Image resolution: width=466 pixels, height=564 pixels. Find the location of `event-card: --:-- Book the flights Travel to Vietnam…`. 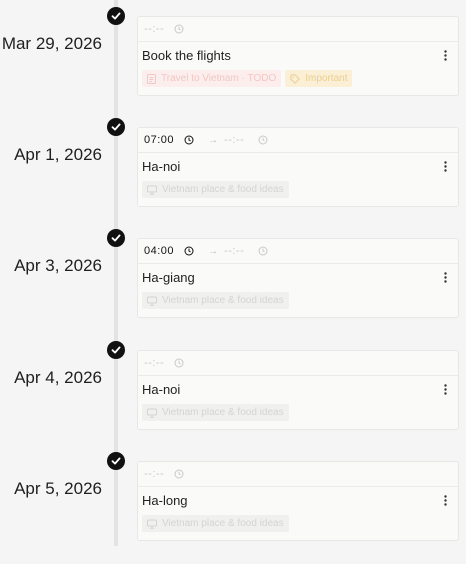

event-card: --:-- Book the flights Travel to Vietnam… is located at coordinates (298, 56).